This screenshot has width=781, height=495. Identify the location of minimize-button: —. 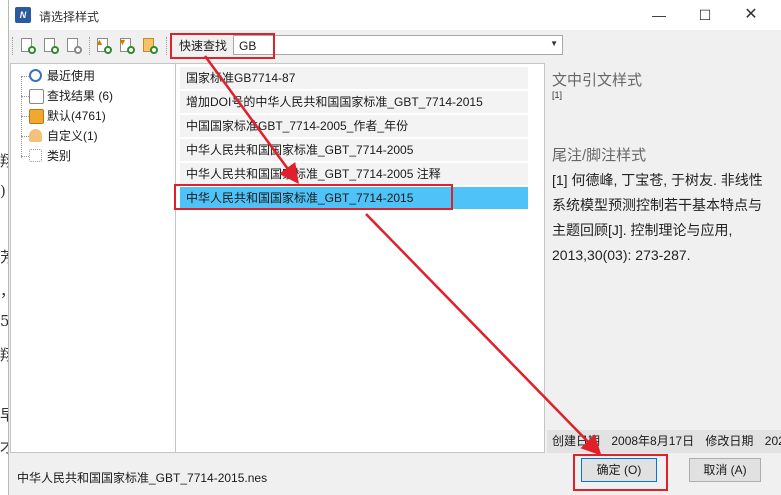
(659, 15).